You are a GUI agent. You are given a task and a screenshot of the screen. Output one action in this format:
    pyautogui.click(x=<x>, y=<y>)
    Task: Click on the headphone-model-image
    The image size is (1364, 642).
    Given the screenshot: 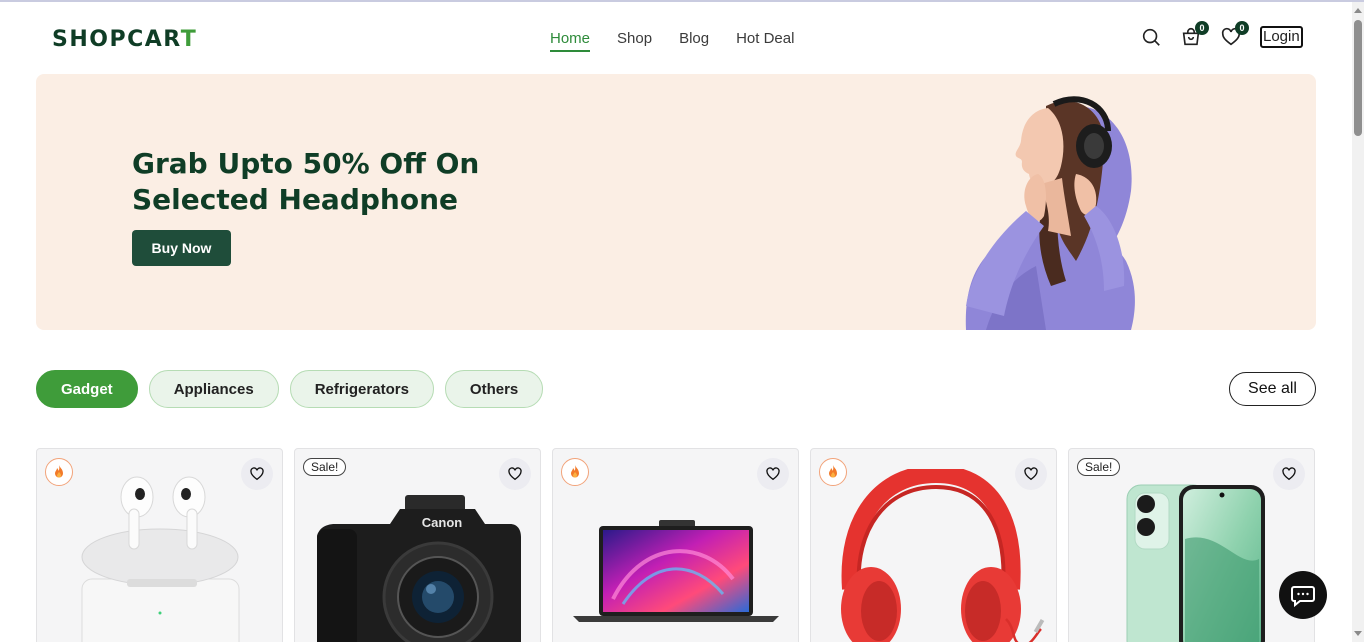 What is the action you would take?
    pyautogui.click(x=1050, y=213)
    